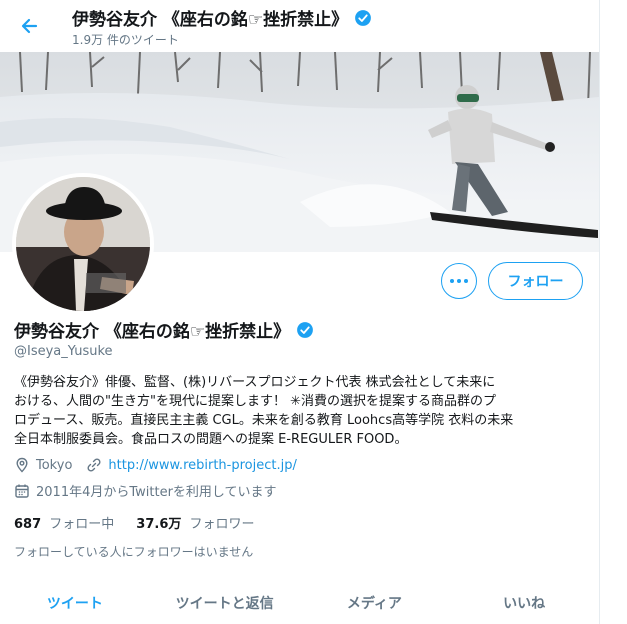  I want to click on link-icon, so click(94, 465).